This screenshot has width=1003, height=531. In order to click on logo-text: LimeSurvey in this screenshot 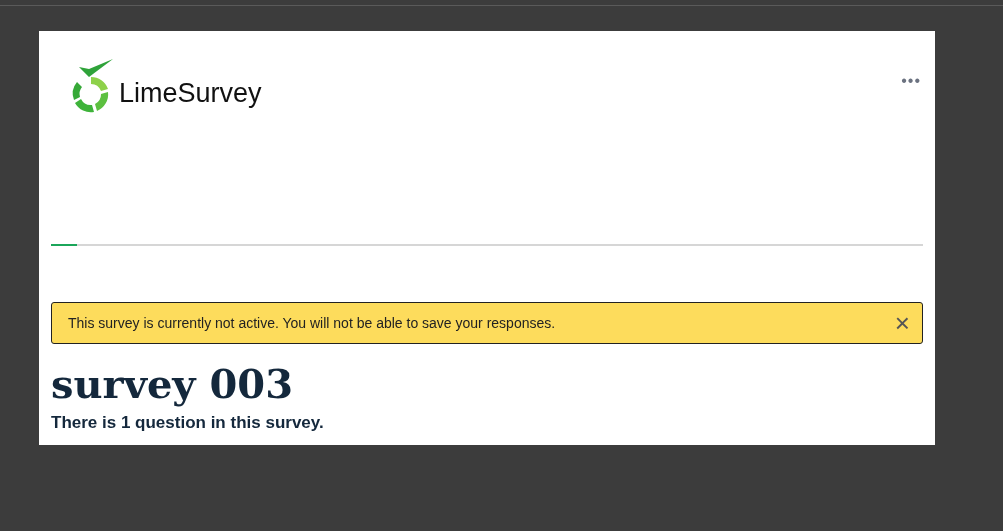, I will do `click(190, 93)`.